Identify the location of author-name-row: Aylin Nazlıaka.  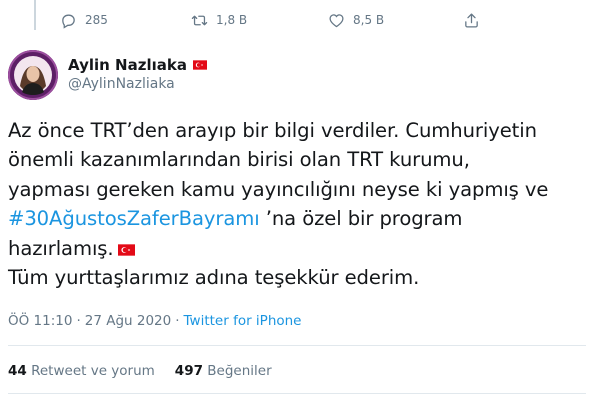
(137, 65).